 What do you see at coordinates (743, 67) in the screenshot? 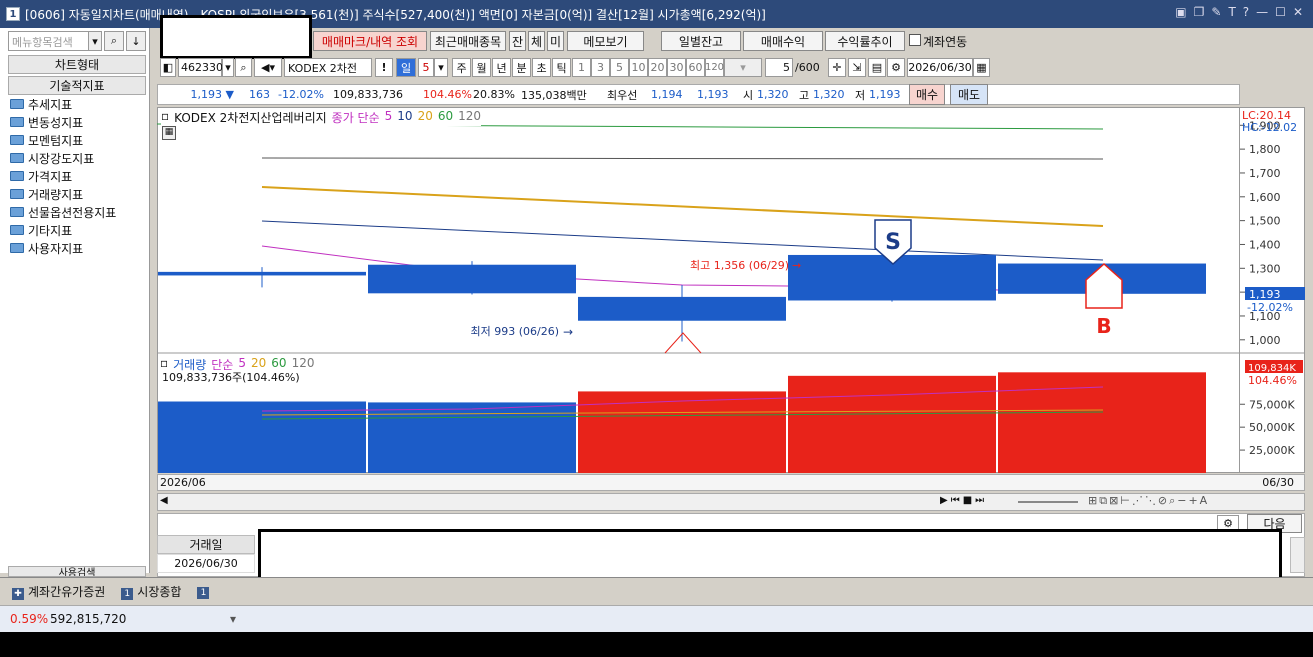
I see `interval-custom-select: ▾` at bounding box center [743, 67].